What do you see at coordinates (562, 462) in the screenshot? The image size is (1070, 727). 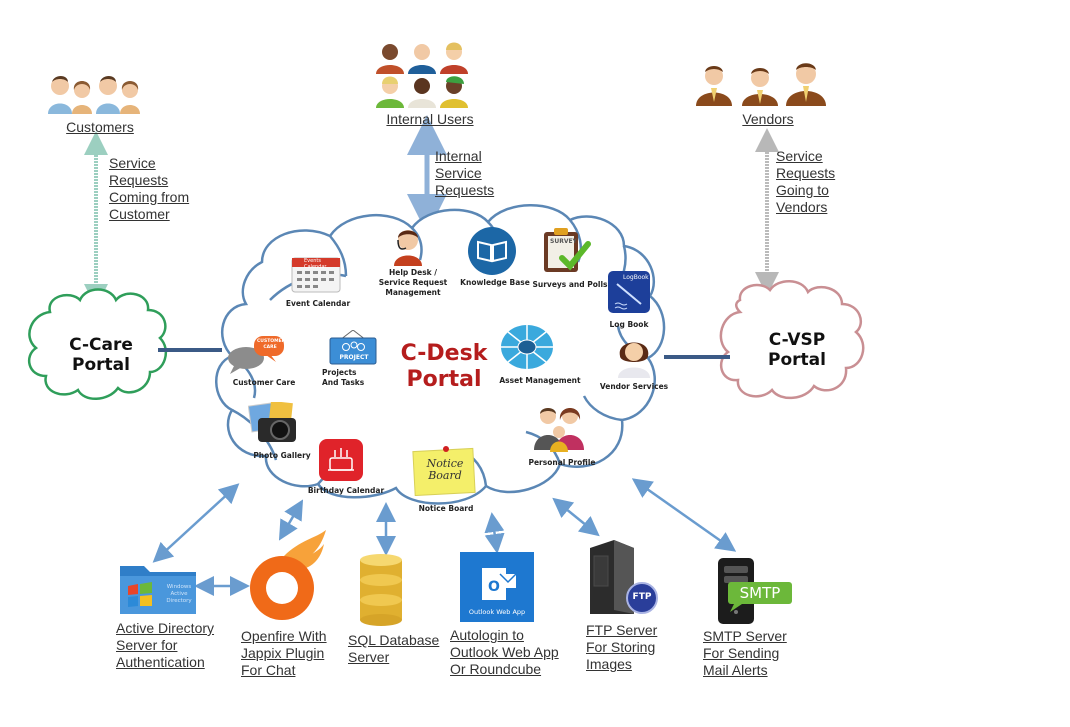 I see `module-label-personal-profile: Personal Profile` at bounding box center [562, 462].